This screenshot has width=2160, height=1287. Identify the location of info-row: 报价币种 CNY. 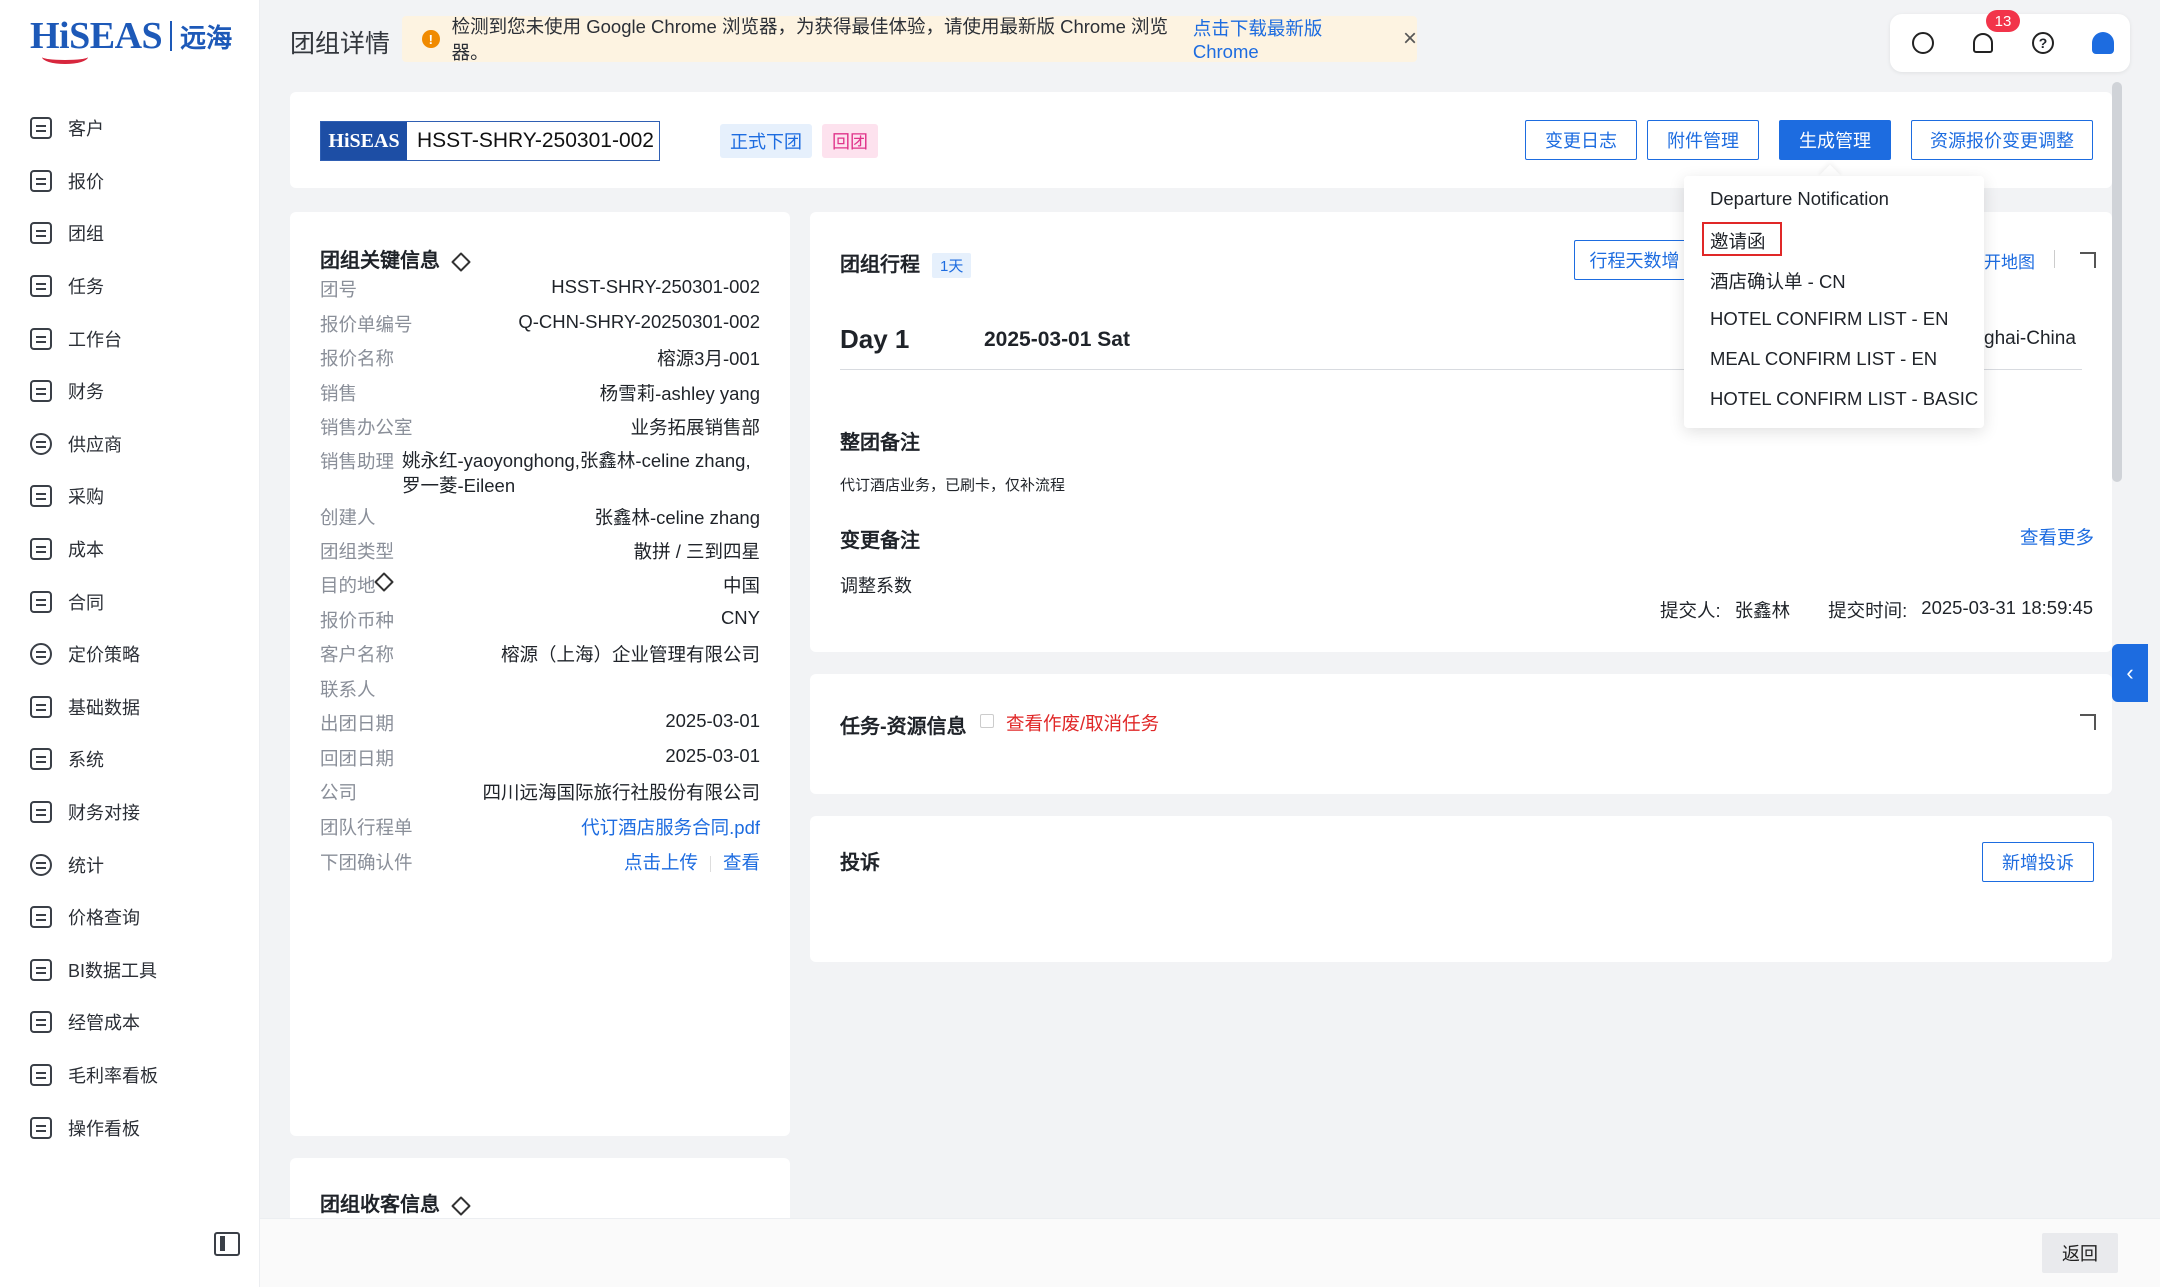
(540, 620).